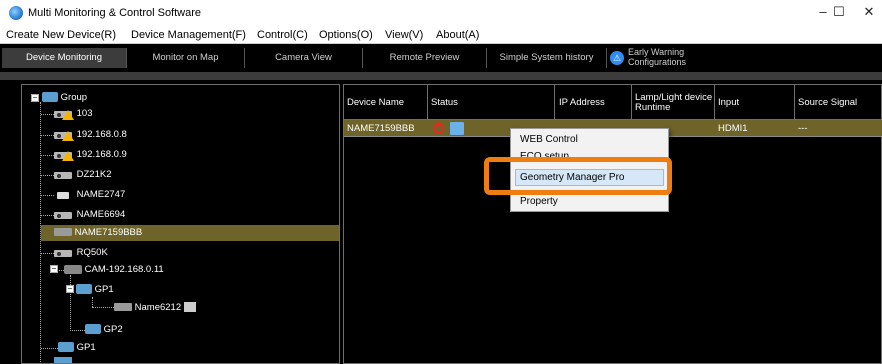 This screenshot has height=364, width=882. Describe the element at coordinates (101, 214) in the screenshot. I see `tree-node-label: NAME6694` at that location.